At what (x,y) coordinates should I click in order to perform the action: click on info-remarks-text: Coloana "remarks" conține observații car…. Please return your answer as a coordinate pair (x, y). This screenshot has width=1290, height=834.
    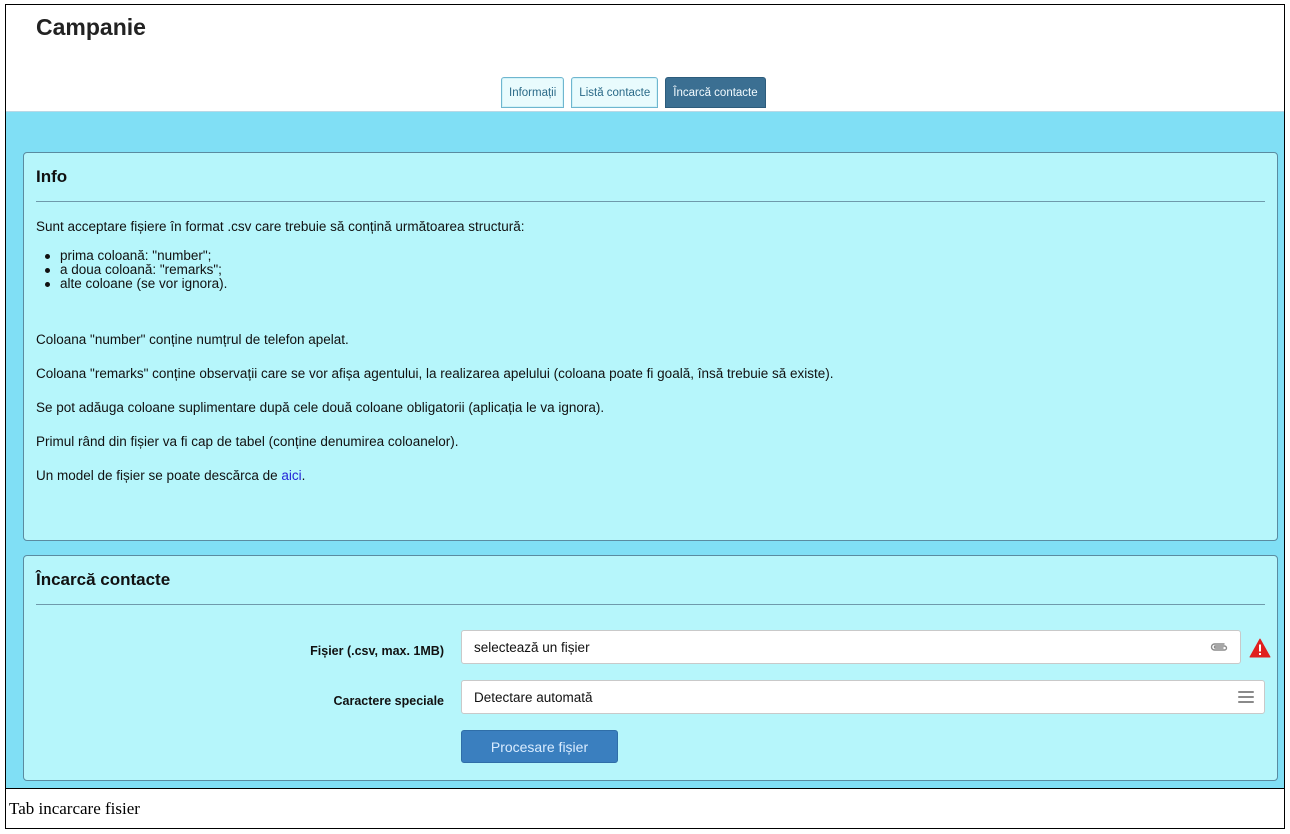
    Looking at the image, I should click on (435, 373).